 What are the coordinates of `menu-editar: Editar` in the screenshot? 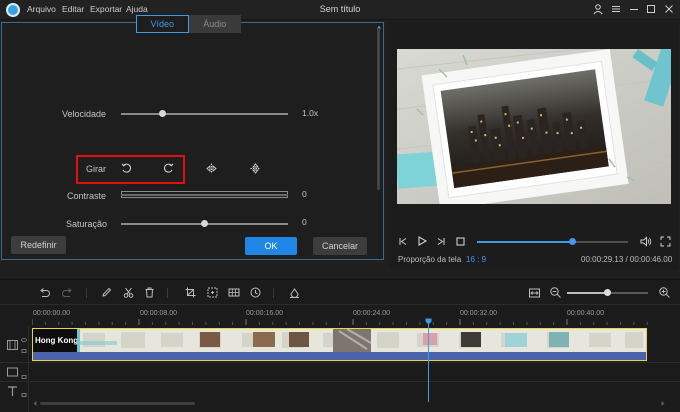 It's located at (73, 9).